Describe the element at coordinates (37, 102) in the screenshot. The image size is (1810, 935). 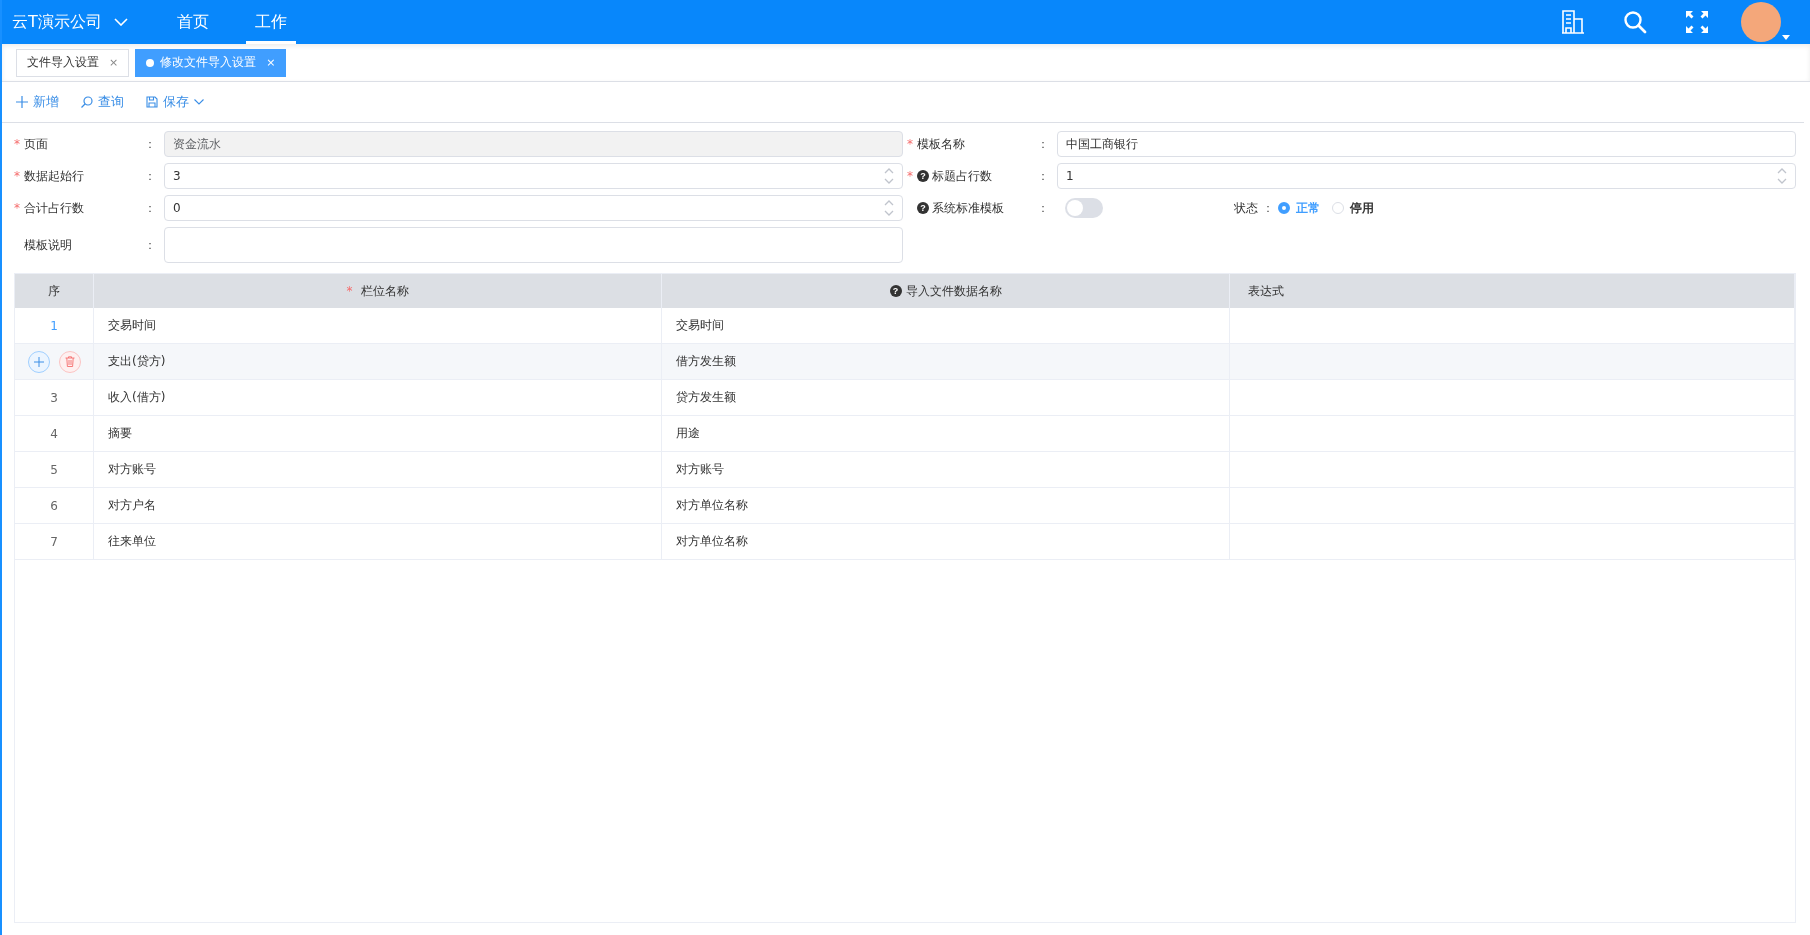
I see `add-button: 新增` at that location.